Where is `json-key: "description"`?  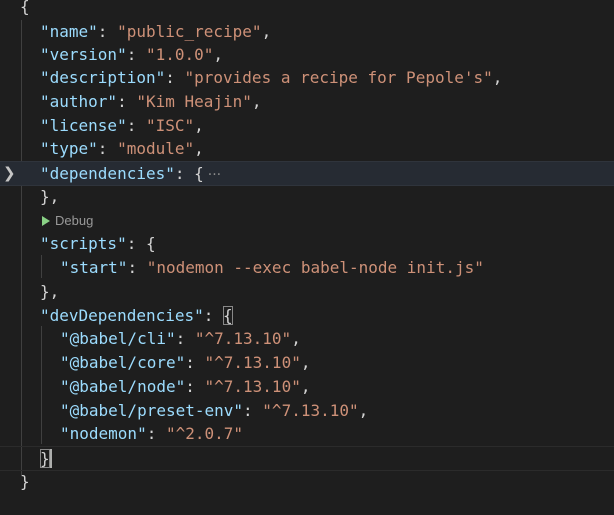
json-key: "description" is located at coordinates (103, 77).